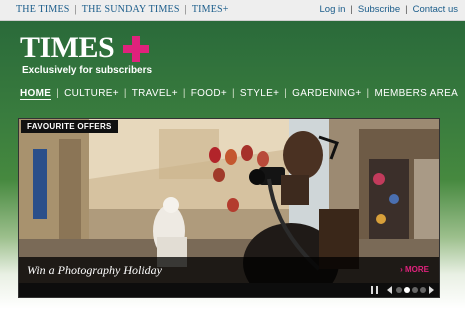 Image resolution: width=465 pixels, height=309 pixels. What do you see at coordinates (36, 94) in the screenshot?
I see `nav-item-home: HOME` at bounding box center [36, 94].